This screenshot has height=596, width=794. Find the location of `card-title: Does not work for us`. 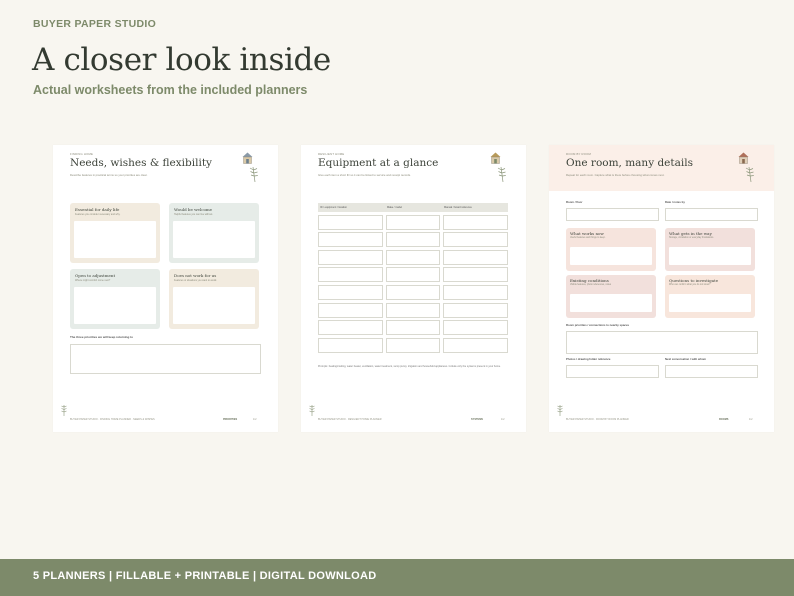

card-title: Does not work for us is located at coordinates (195, 275).